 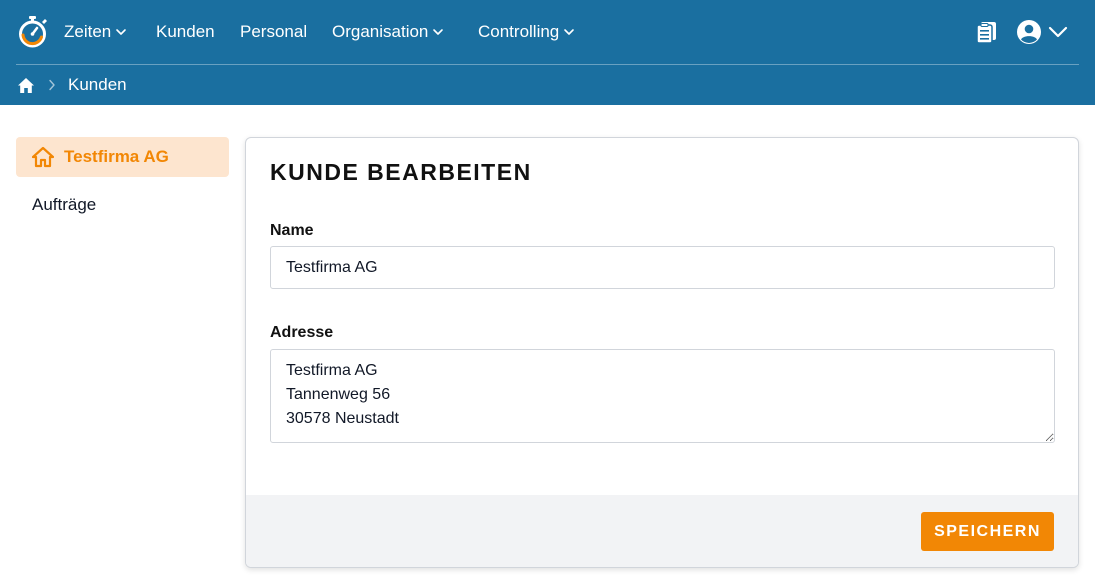 I want to click on nav-controlling: Controlling, so click(x=526, y=32).